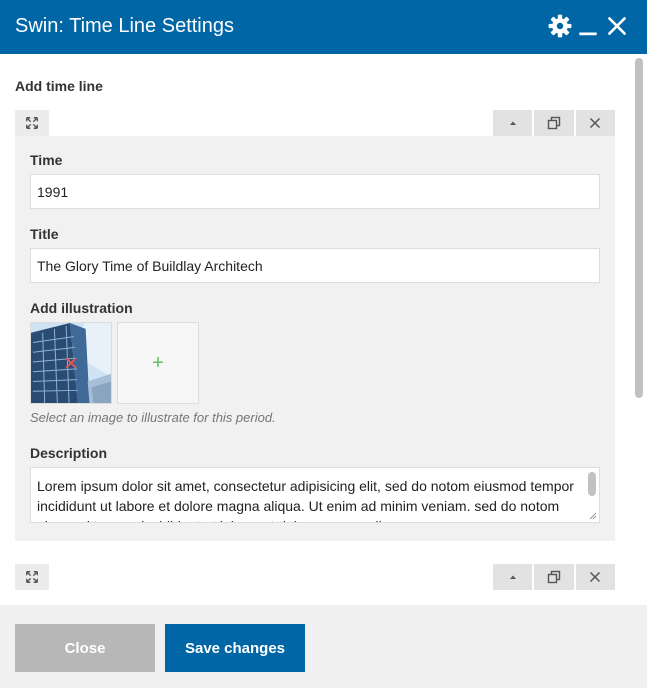 The width and height of the screenshot is (647, 688). I want to click on section-title: Add time line, so click(59, 86).